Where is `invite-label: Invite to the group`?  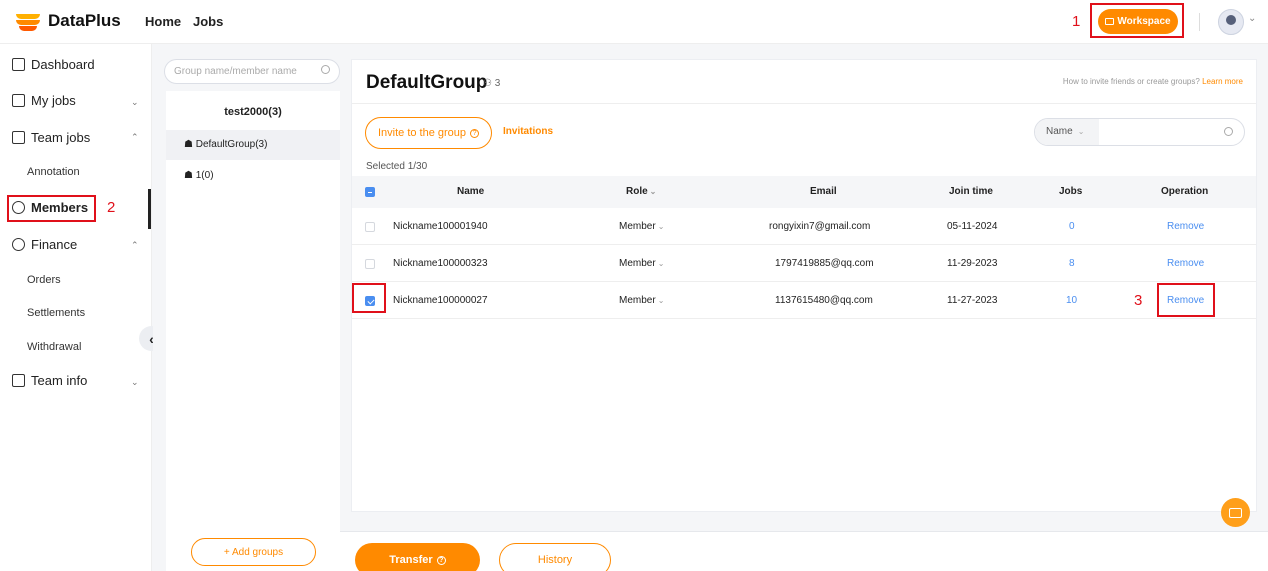
invite-label: Invite to the group is located at coordinates (422, 133).